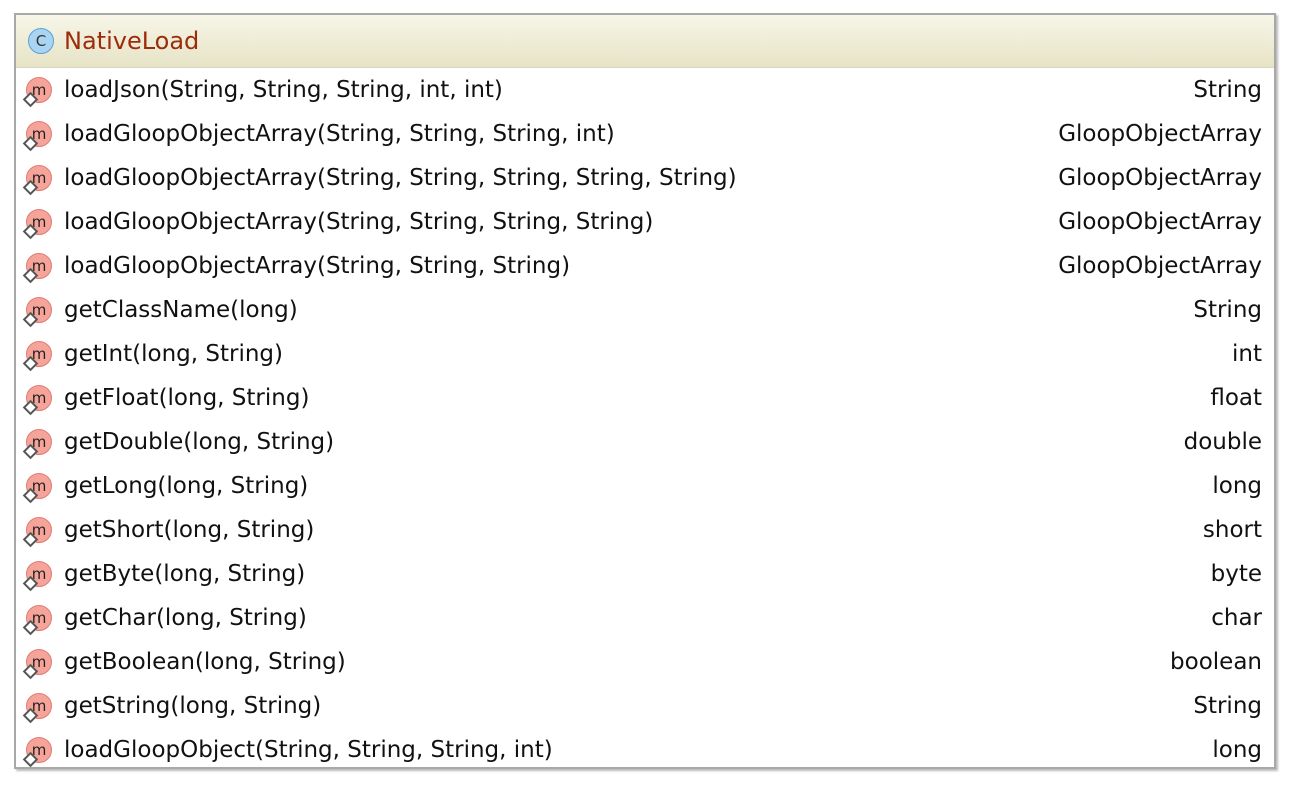 Image resolution: width=1291 pixels, height=786 pixels. What do you see at coordinates (186, 486) in the screenshot?
I see `method-signature: getLong(long, String)` at bounding box center [186, 486].